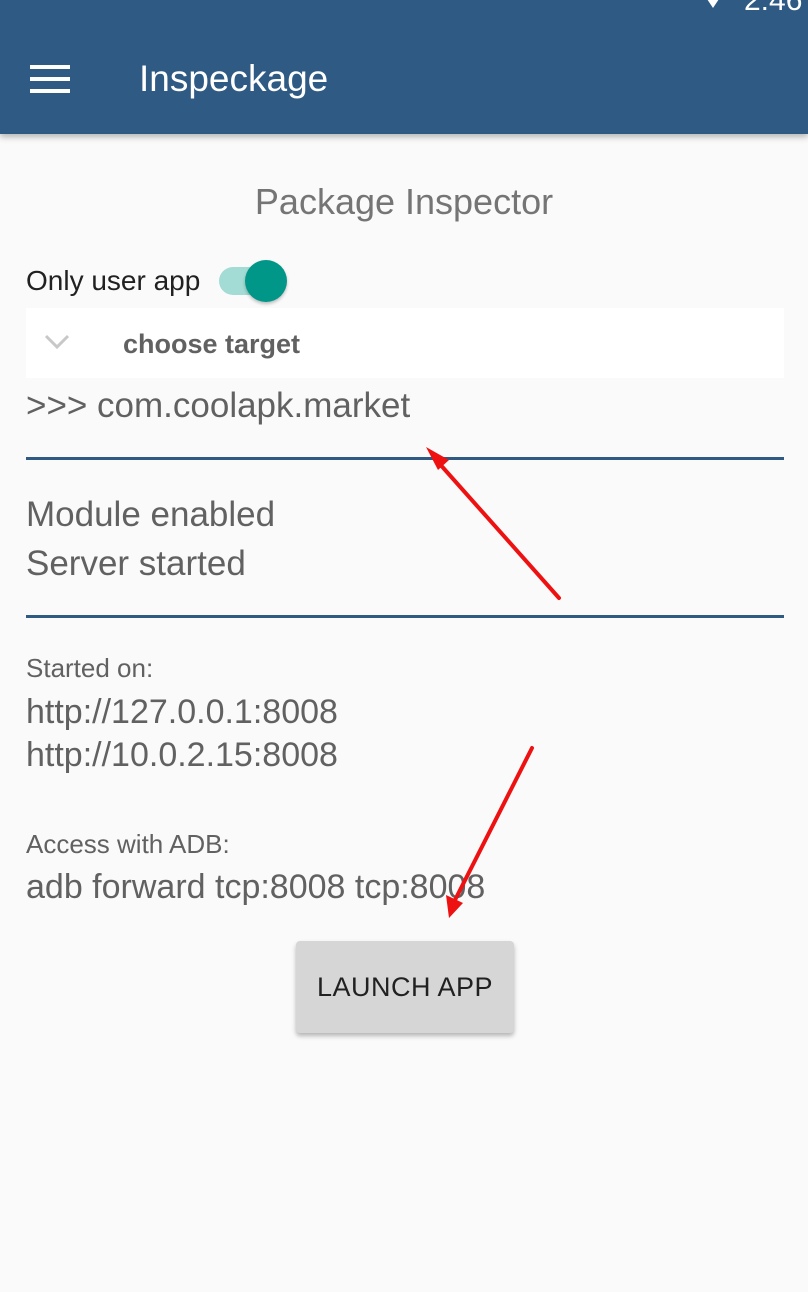 This screenshot has height=1292, width=808. Describe the element at coordinates (493, 523) in the screenshot. I see `red-arrow-annotation` at that location.